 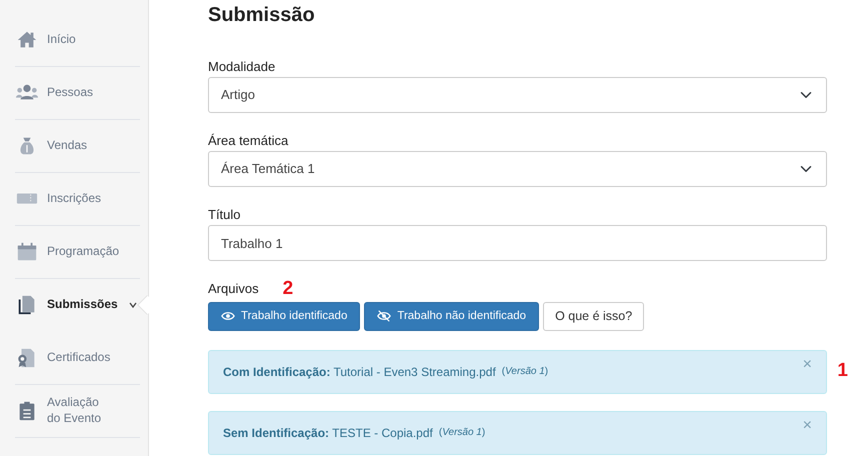 I want to click on annotation-number: 1, so click(x=842, y=370).